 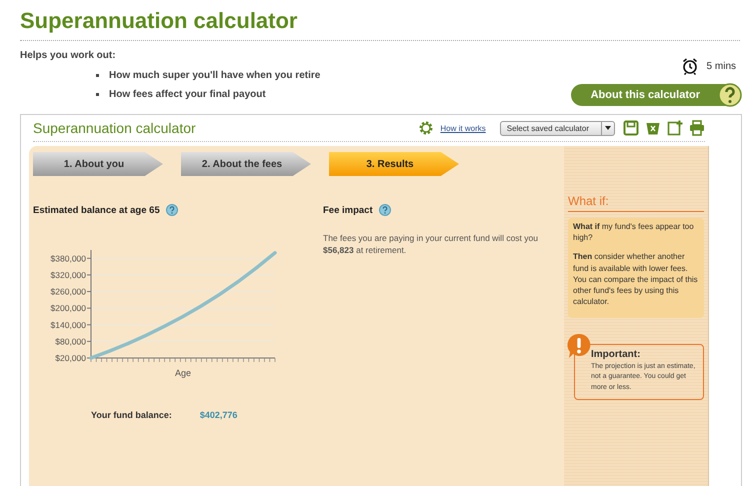 I want to click on calculator-title: Superannuation calculator, so click(x=114, y=128).